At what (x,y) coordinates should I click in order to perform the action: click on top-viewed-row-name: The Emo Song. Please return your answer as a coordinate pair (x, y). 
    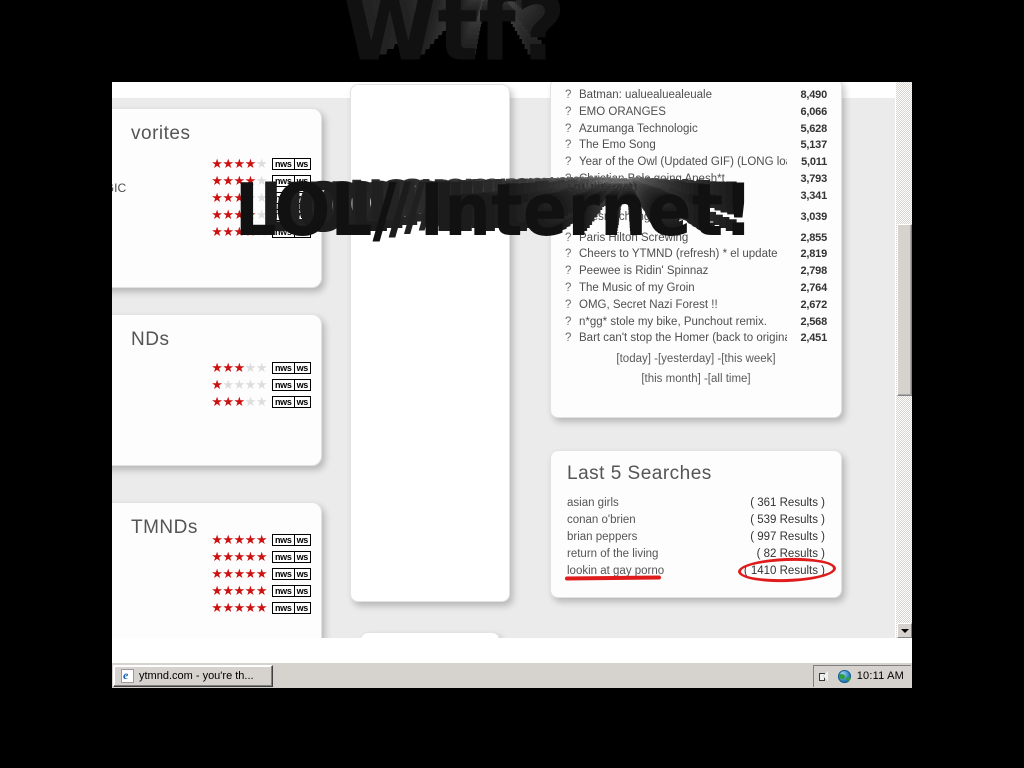
    Looking at the image, I should click on (683, 145).